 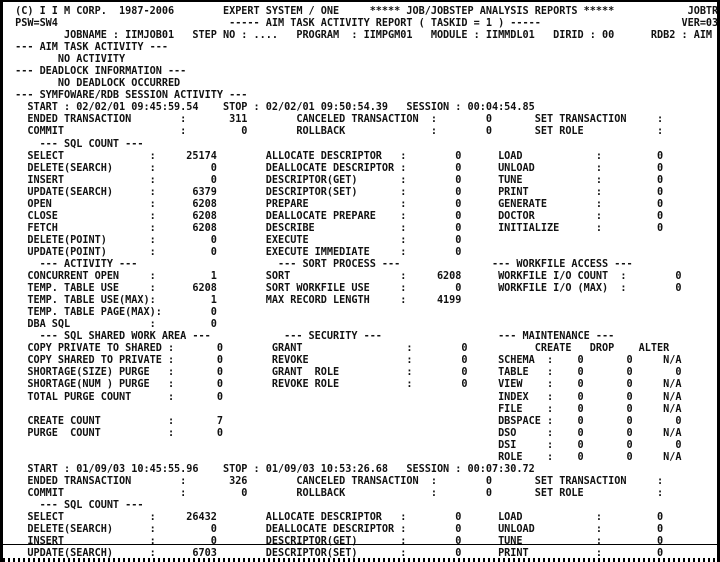 What do you see at coordinates (336, 204) in the screenshot?
I see `terminal-line: OPEN : 6208 PREPARE : 0 GENERATE : 0` at bounding box center [336, 204].